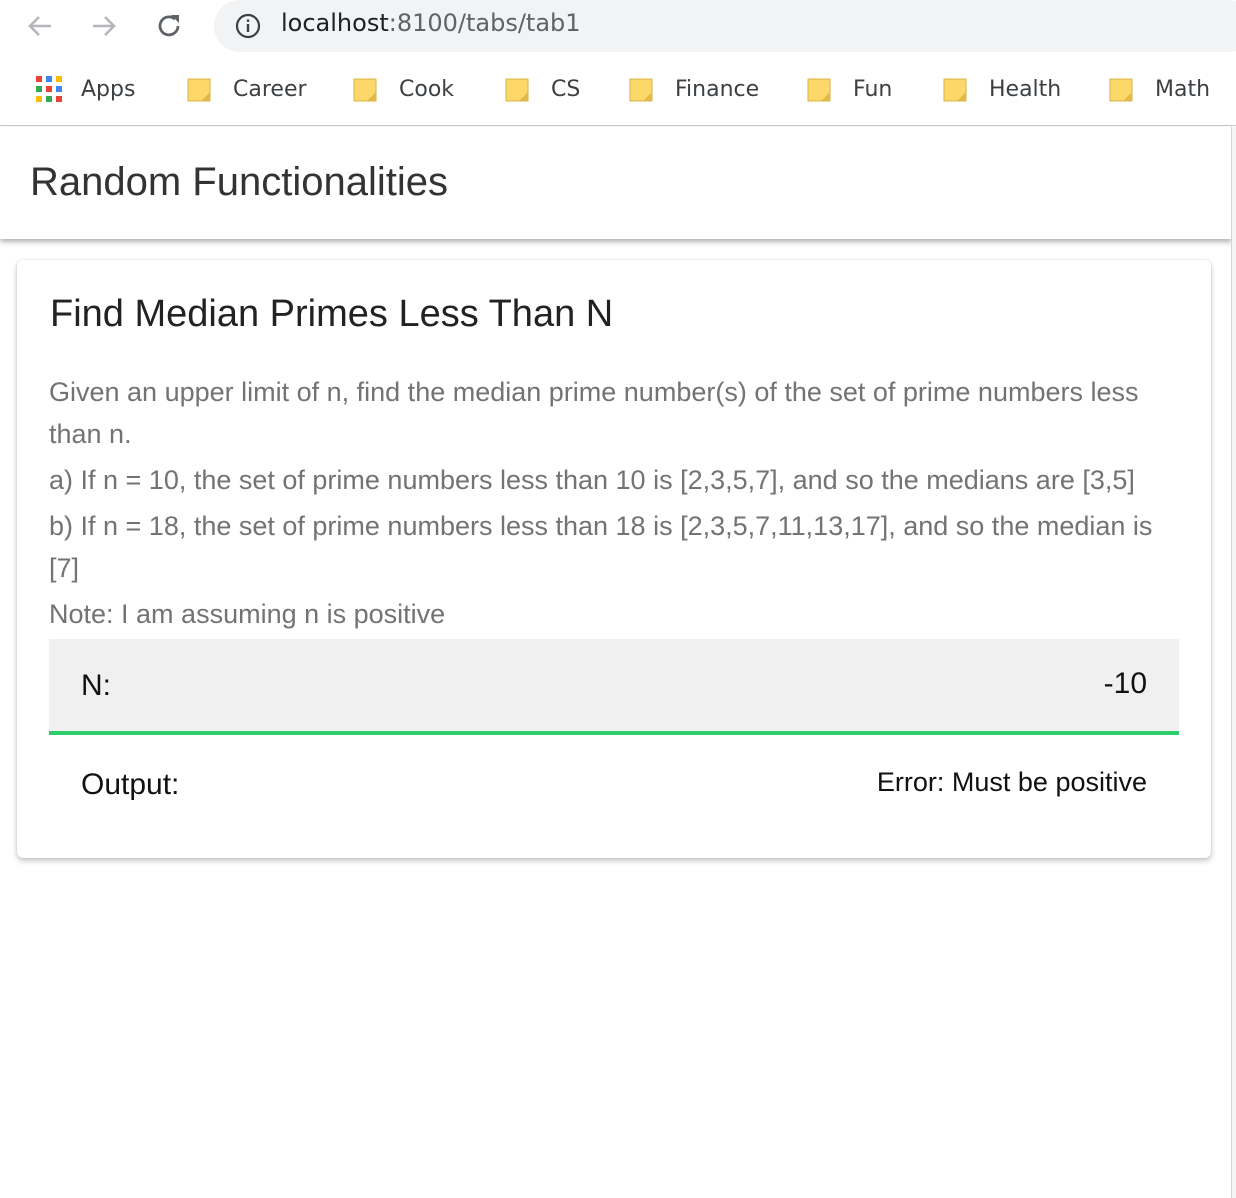 Image resolution: width=1236 pixels, height=1198 pixels. I want to click on n-input, so click(997, 684).